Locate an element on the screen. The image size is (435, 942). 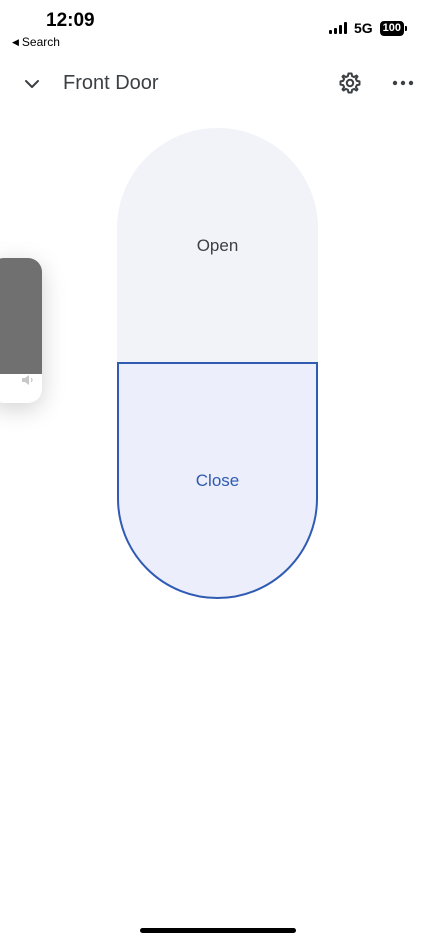
gear-icon is located at coordinates (350, 83).